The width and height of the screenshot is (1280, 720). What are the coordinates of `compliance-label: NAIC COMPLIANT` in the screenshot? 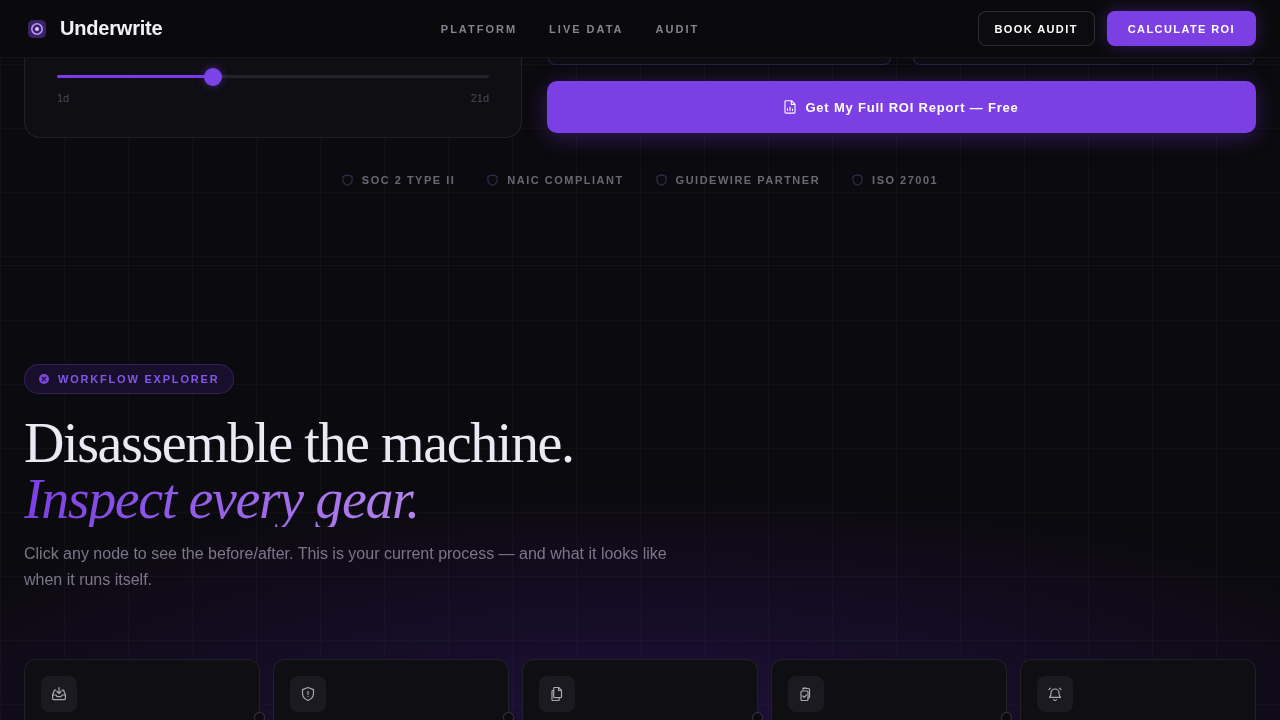 It's located at (565, 180).